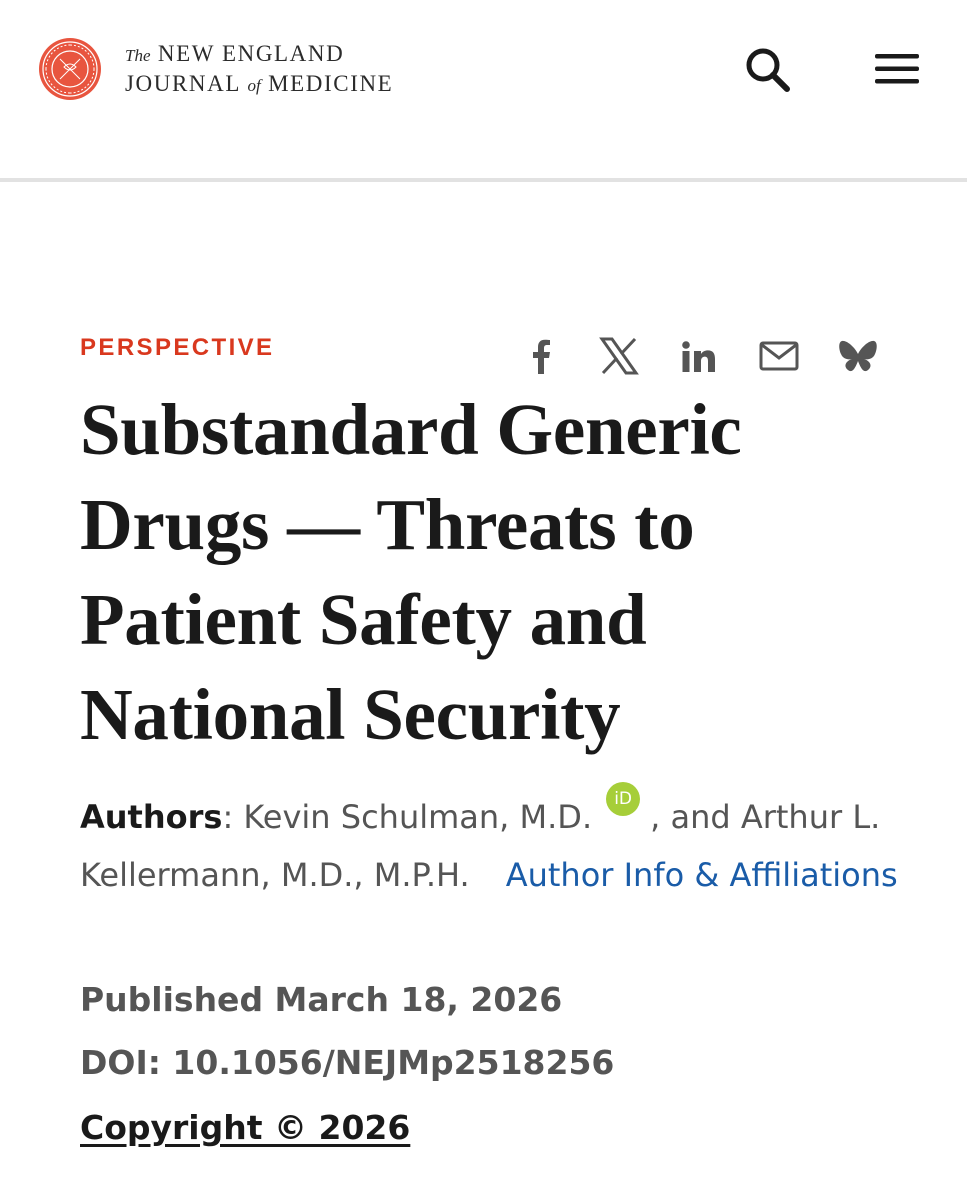  Describe the element at coordinates (321, 999) in the screenshot. I see `publication-date: Published March 18, 2026` at that location.